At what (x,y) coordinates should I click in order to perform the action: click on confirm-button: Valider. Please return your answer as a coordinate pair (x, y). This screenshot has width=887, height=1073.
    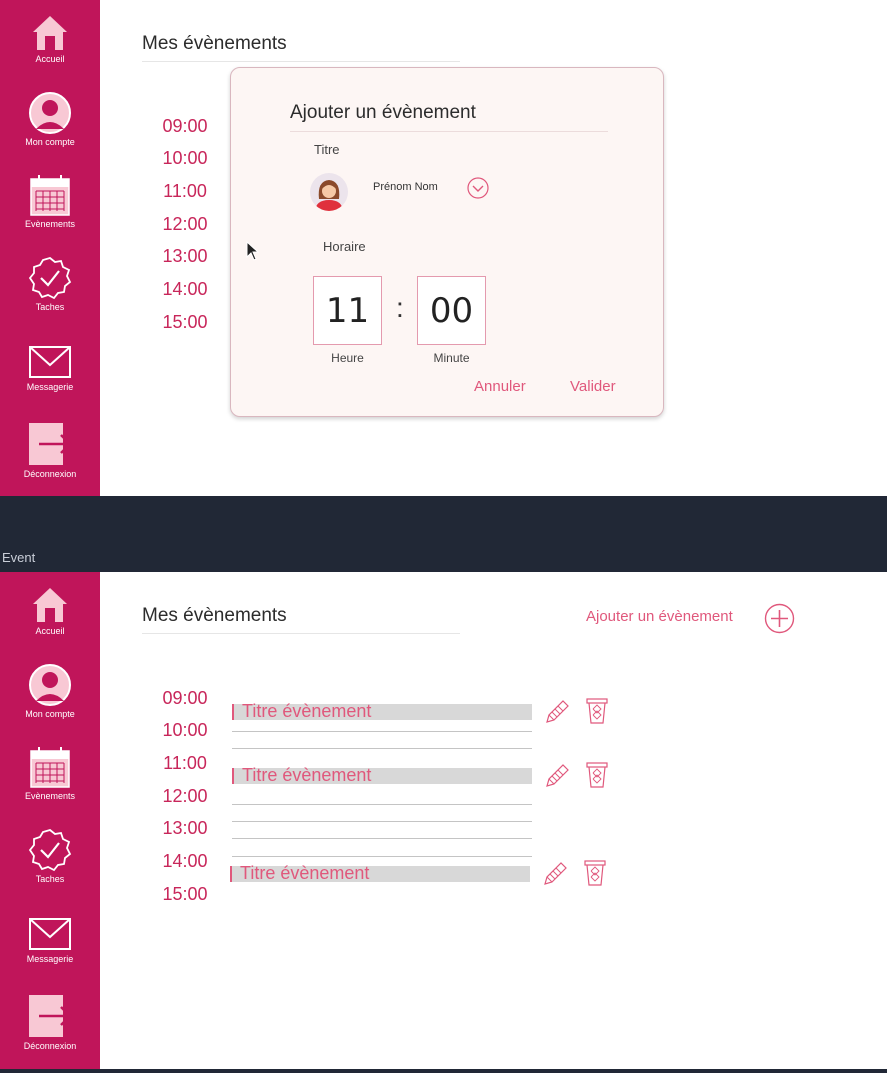
    Looking at the image, I should click on (593, 386).